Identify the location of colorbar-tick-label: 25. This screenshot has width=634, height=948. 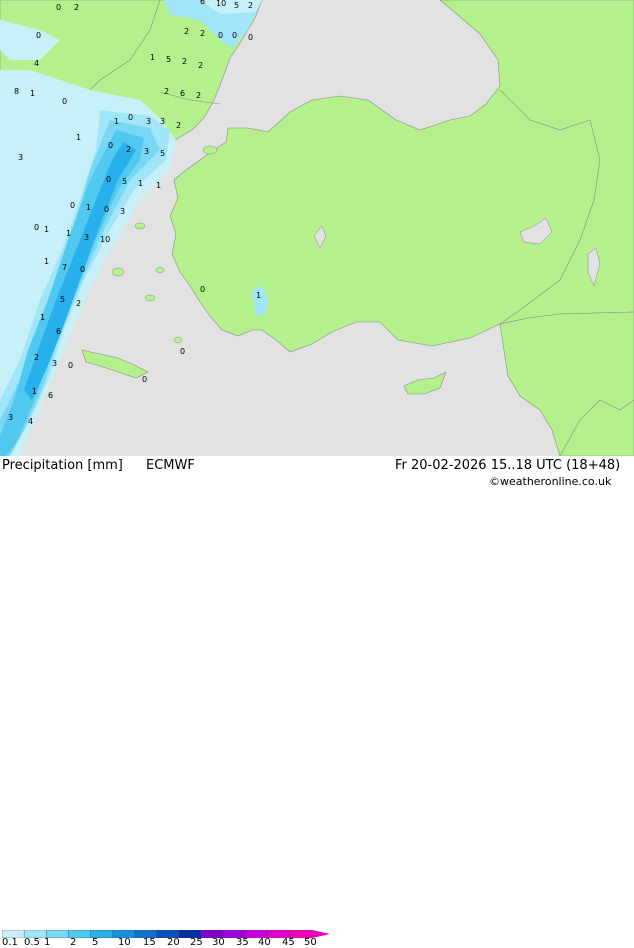
(196, 942).